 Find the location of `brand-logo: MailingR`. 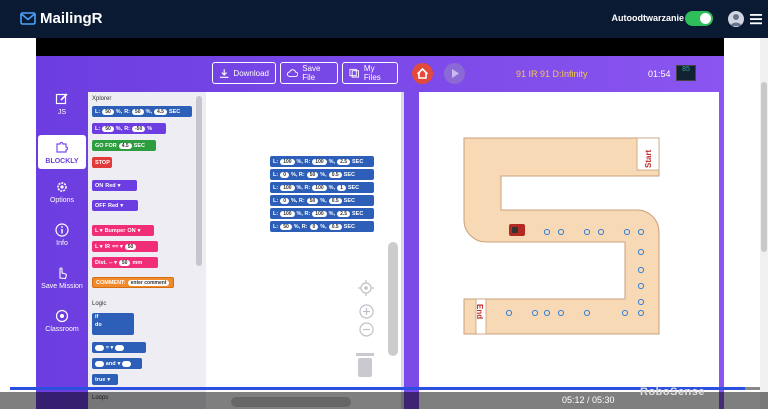

brand-logo: MailingR is located at coordinates (61, 18).